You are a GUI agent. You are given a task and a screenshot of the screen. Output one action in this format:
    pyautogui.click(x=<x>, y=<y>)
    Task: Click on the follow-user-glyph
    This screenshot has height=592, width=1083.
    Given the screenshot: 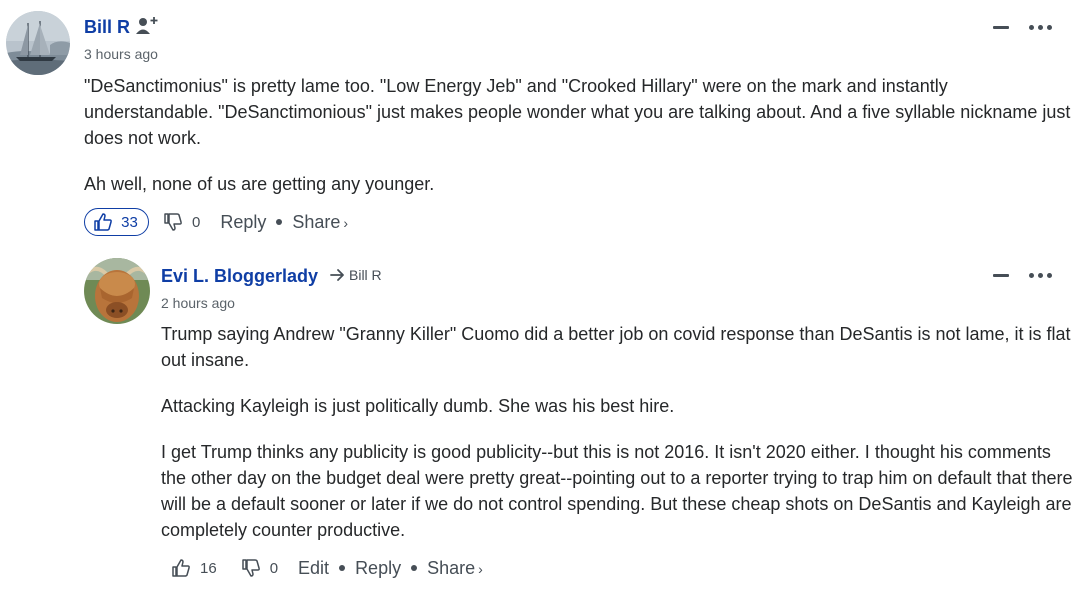 What is the action you would take?
    pyautogui.click(x=147, y=25)
    